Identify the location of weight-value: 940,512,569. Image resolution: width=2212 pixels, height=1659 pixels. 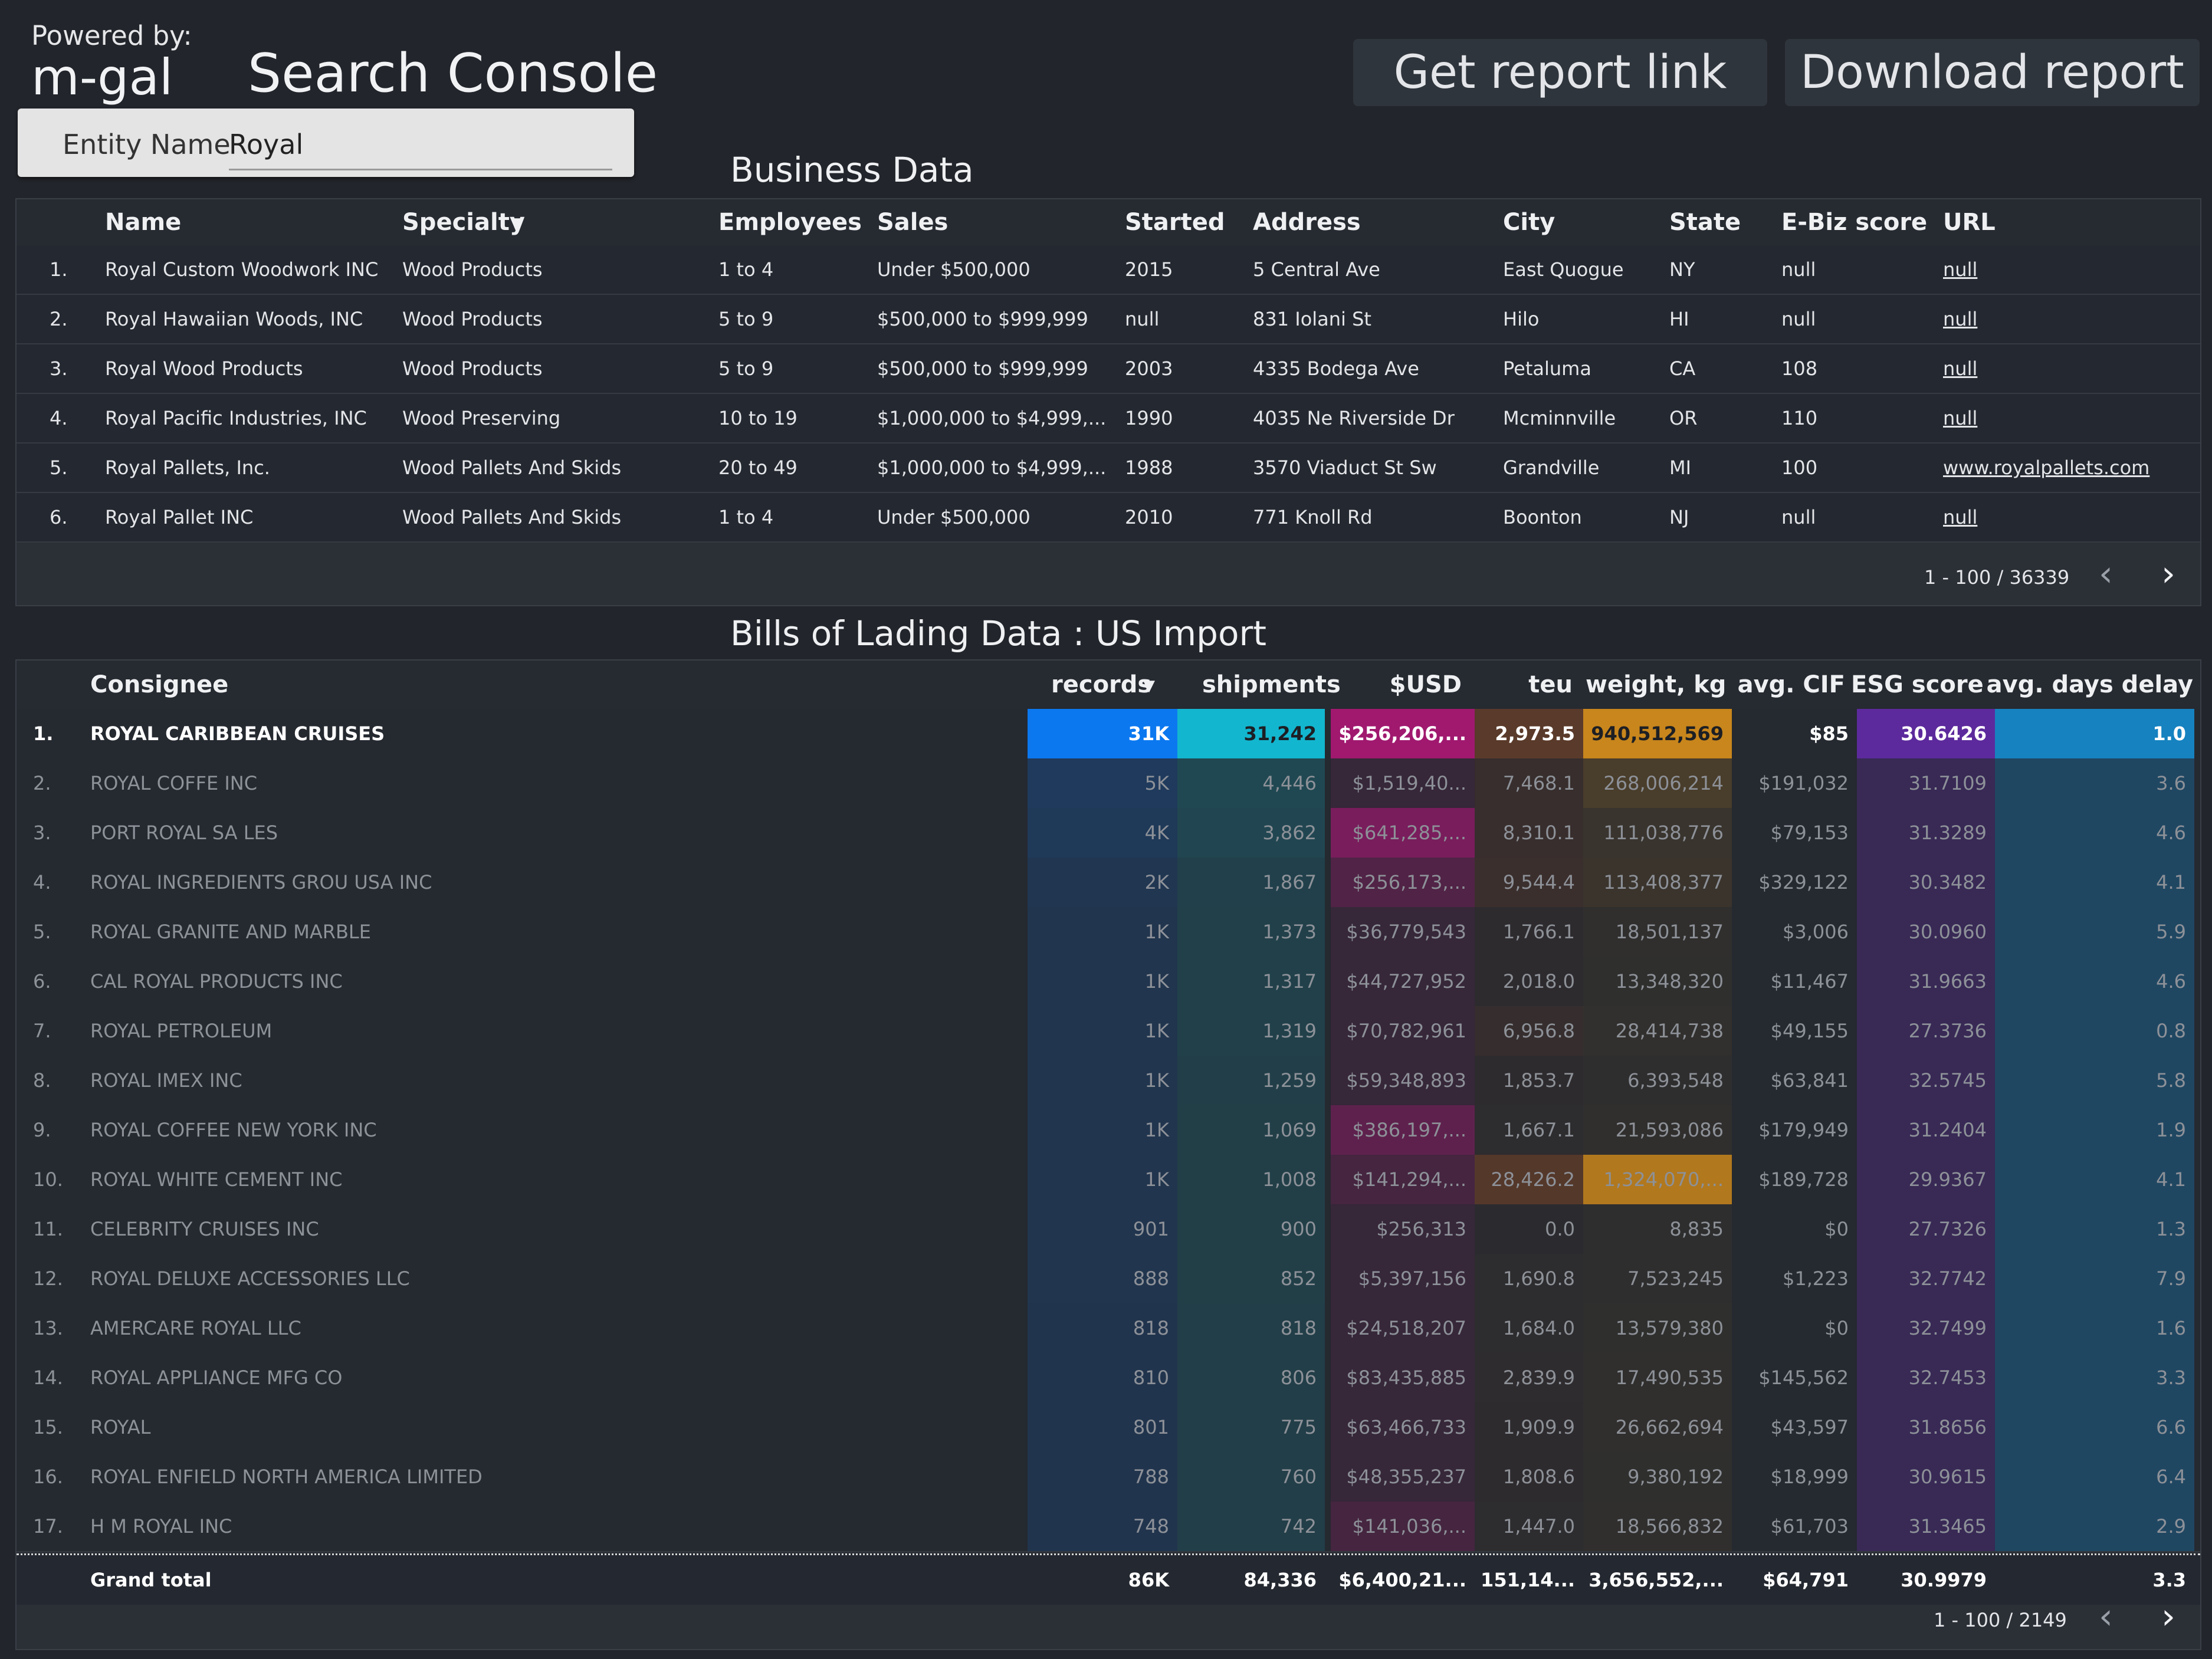
(1657, 733).